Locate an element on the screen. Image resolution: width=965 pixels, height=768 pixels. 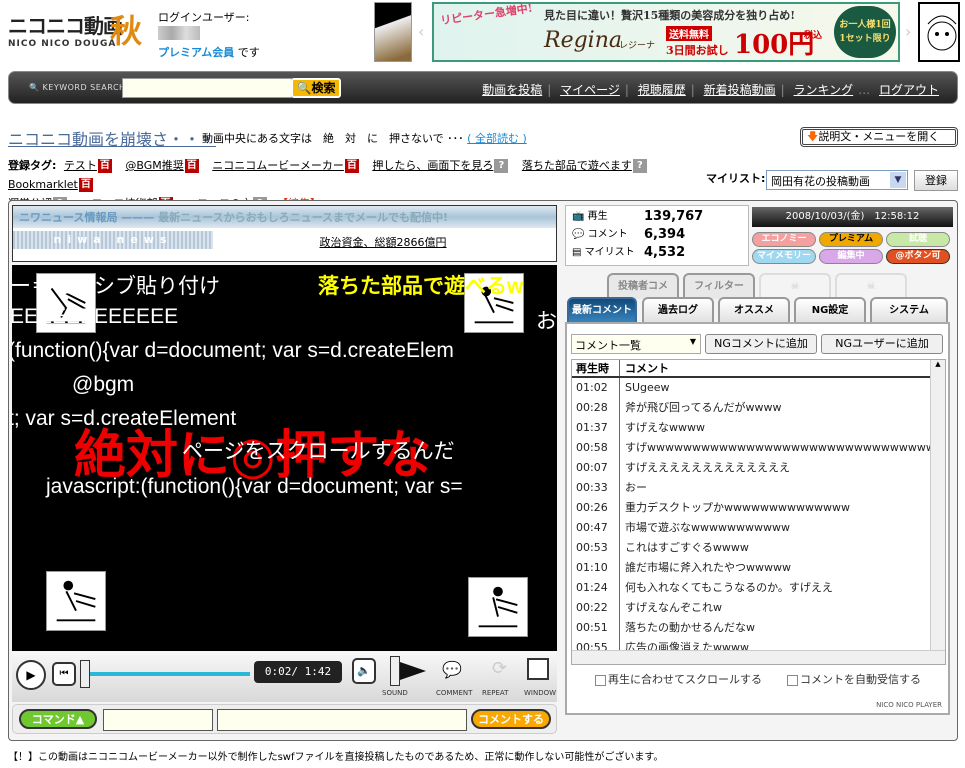
datetime-display: 2008/10/03/(金) 12:58:12 is located at coordinates (852, 217).